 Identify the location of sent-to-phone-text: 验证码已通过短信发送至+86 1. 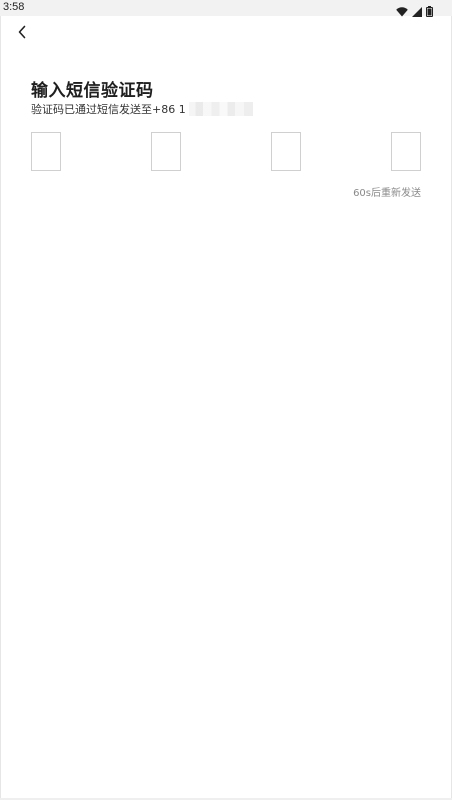
(142, 109).